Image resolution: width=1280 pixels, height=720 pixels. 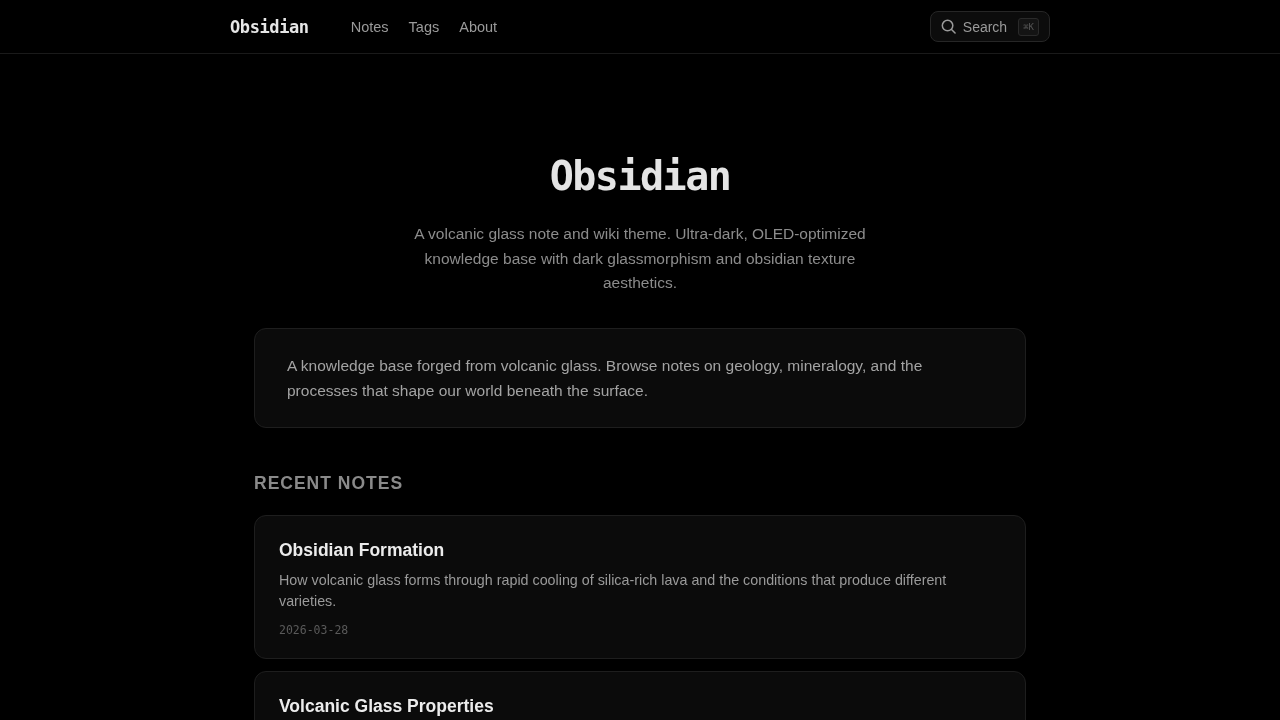 I want to click on shortcut-key: ⌘K, so click(x=1028, y=26).